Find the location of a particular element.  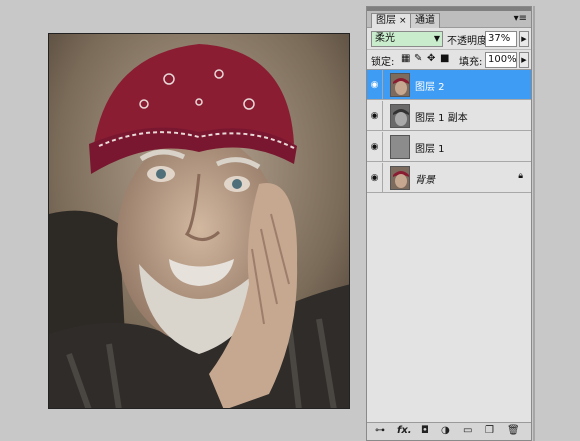

layer-name: 图层 1 is located at coordinates (430, 149).